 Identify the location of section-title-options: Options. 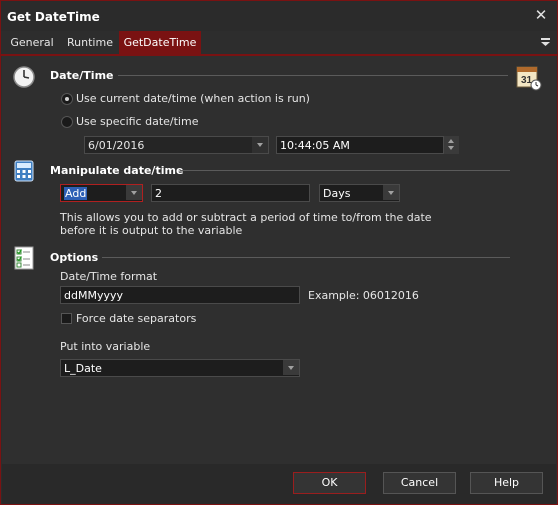
(74, 257).